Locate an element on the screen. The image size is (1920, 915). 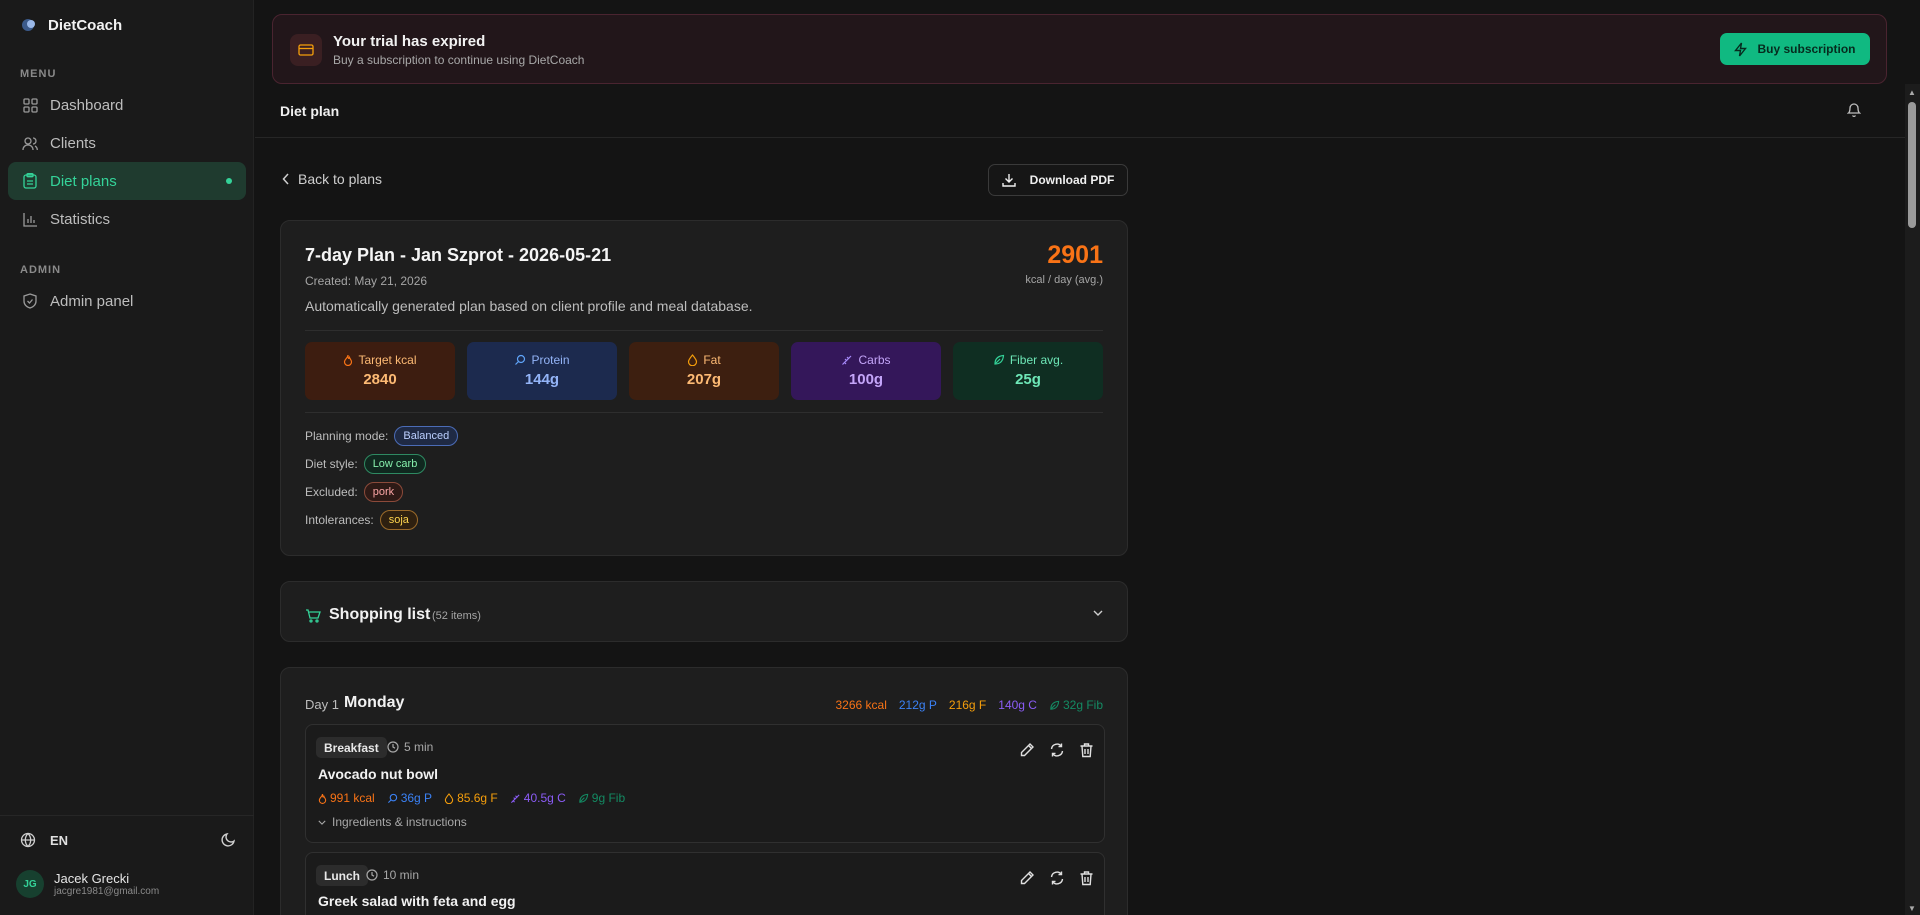
meal-prep-time: 5 min is located at coordinates (410, 747).